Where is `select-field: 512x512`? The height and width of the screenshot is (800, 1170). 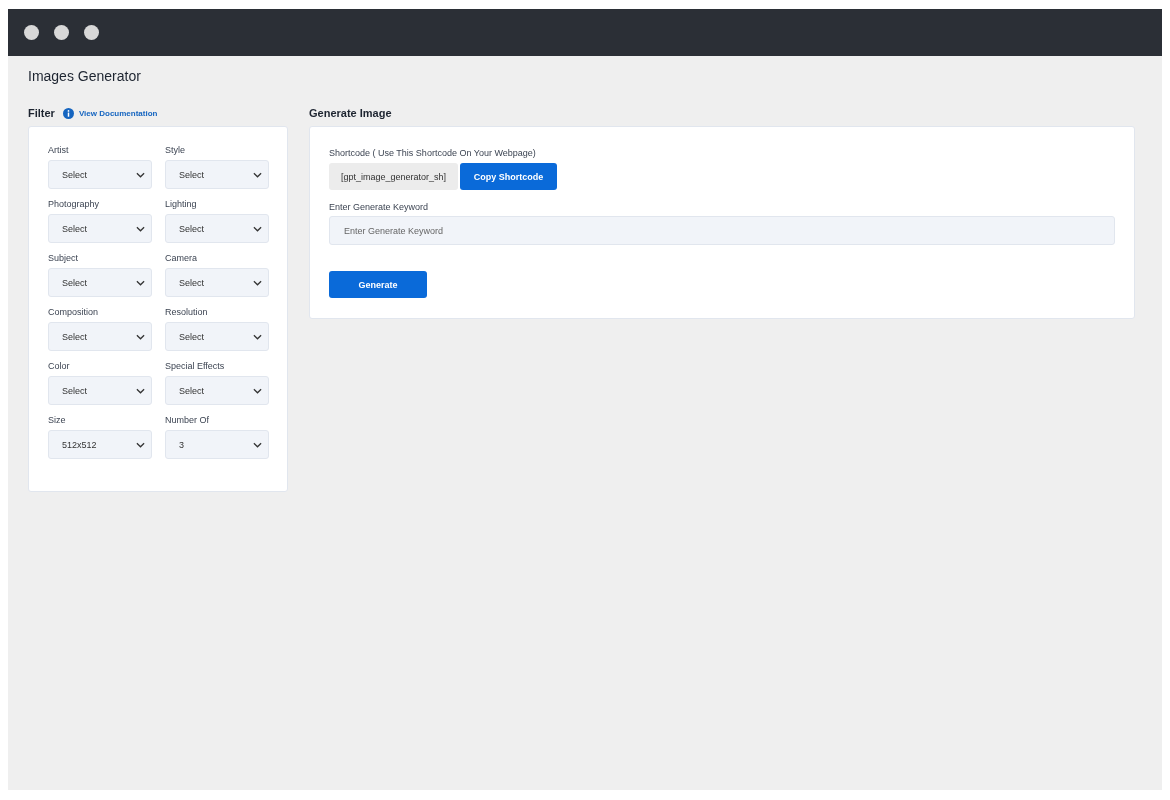 select-field: 512x512 is located at coordinates (100, 444).